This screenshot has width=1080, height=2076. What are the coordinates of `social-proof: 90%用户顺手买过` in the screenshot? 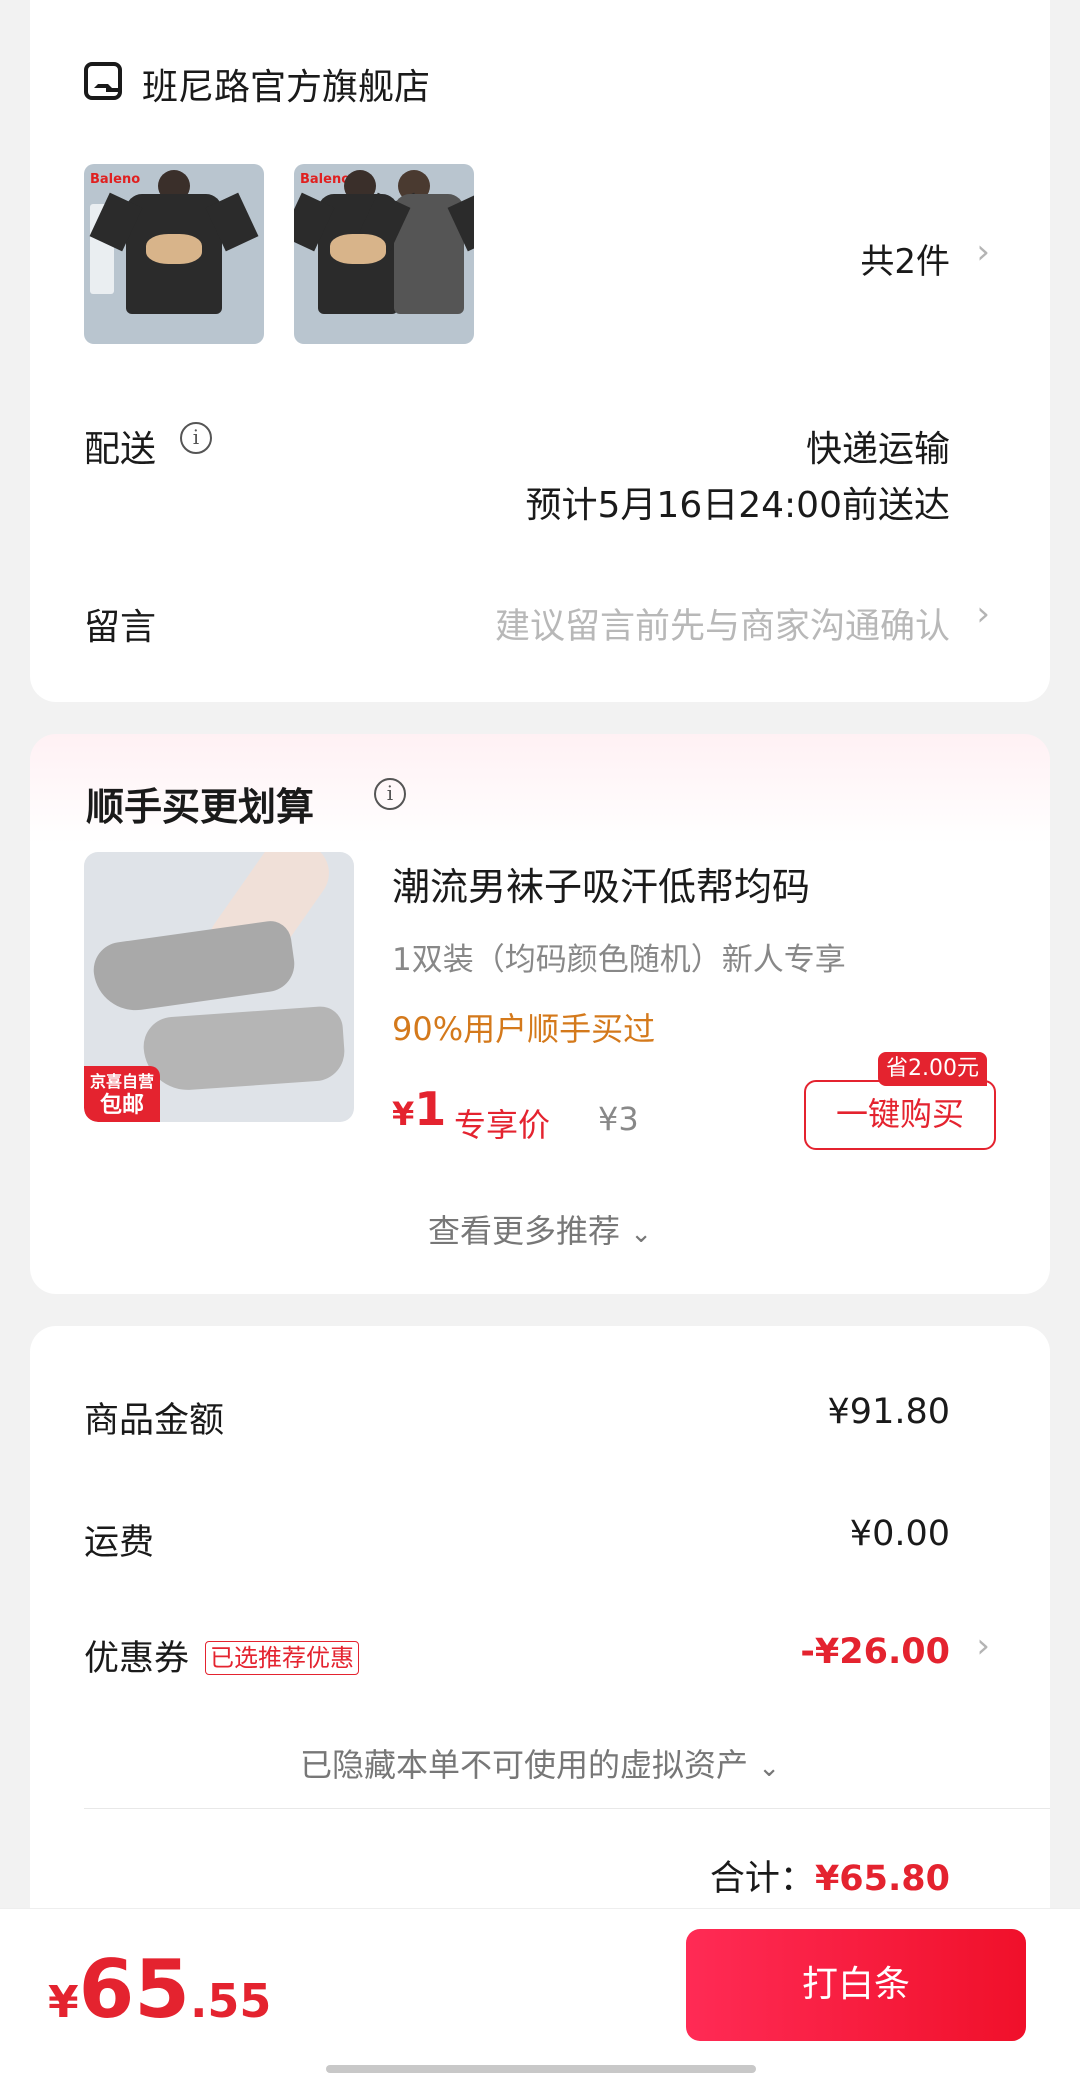 It's located at (524, 1029).